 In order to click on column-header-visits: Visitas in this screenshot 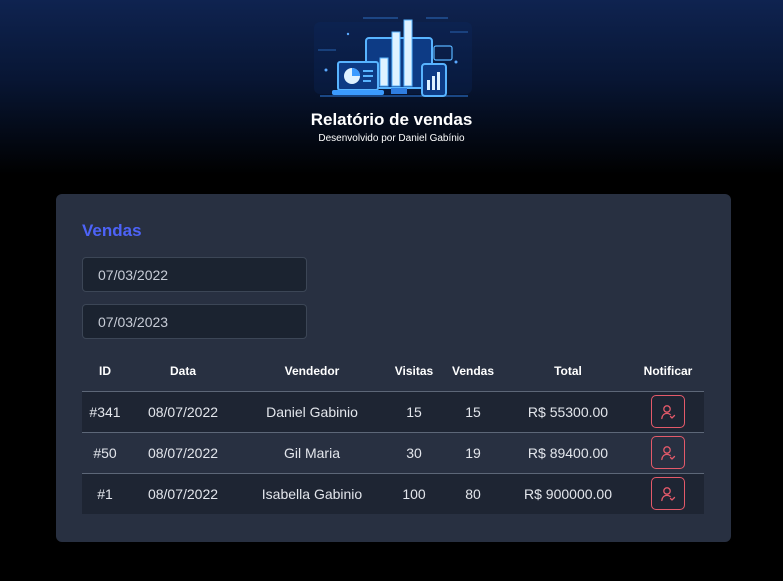, I will do `click(414, 372)`.